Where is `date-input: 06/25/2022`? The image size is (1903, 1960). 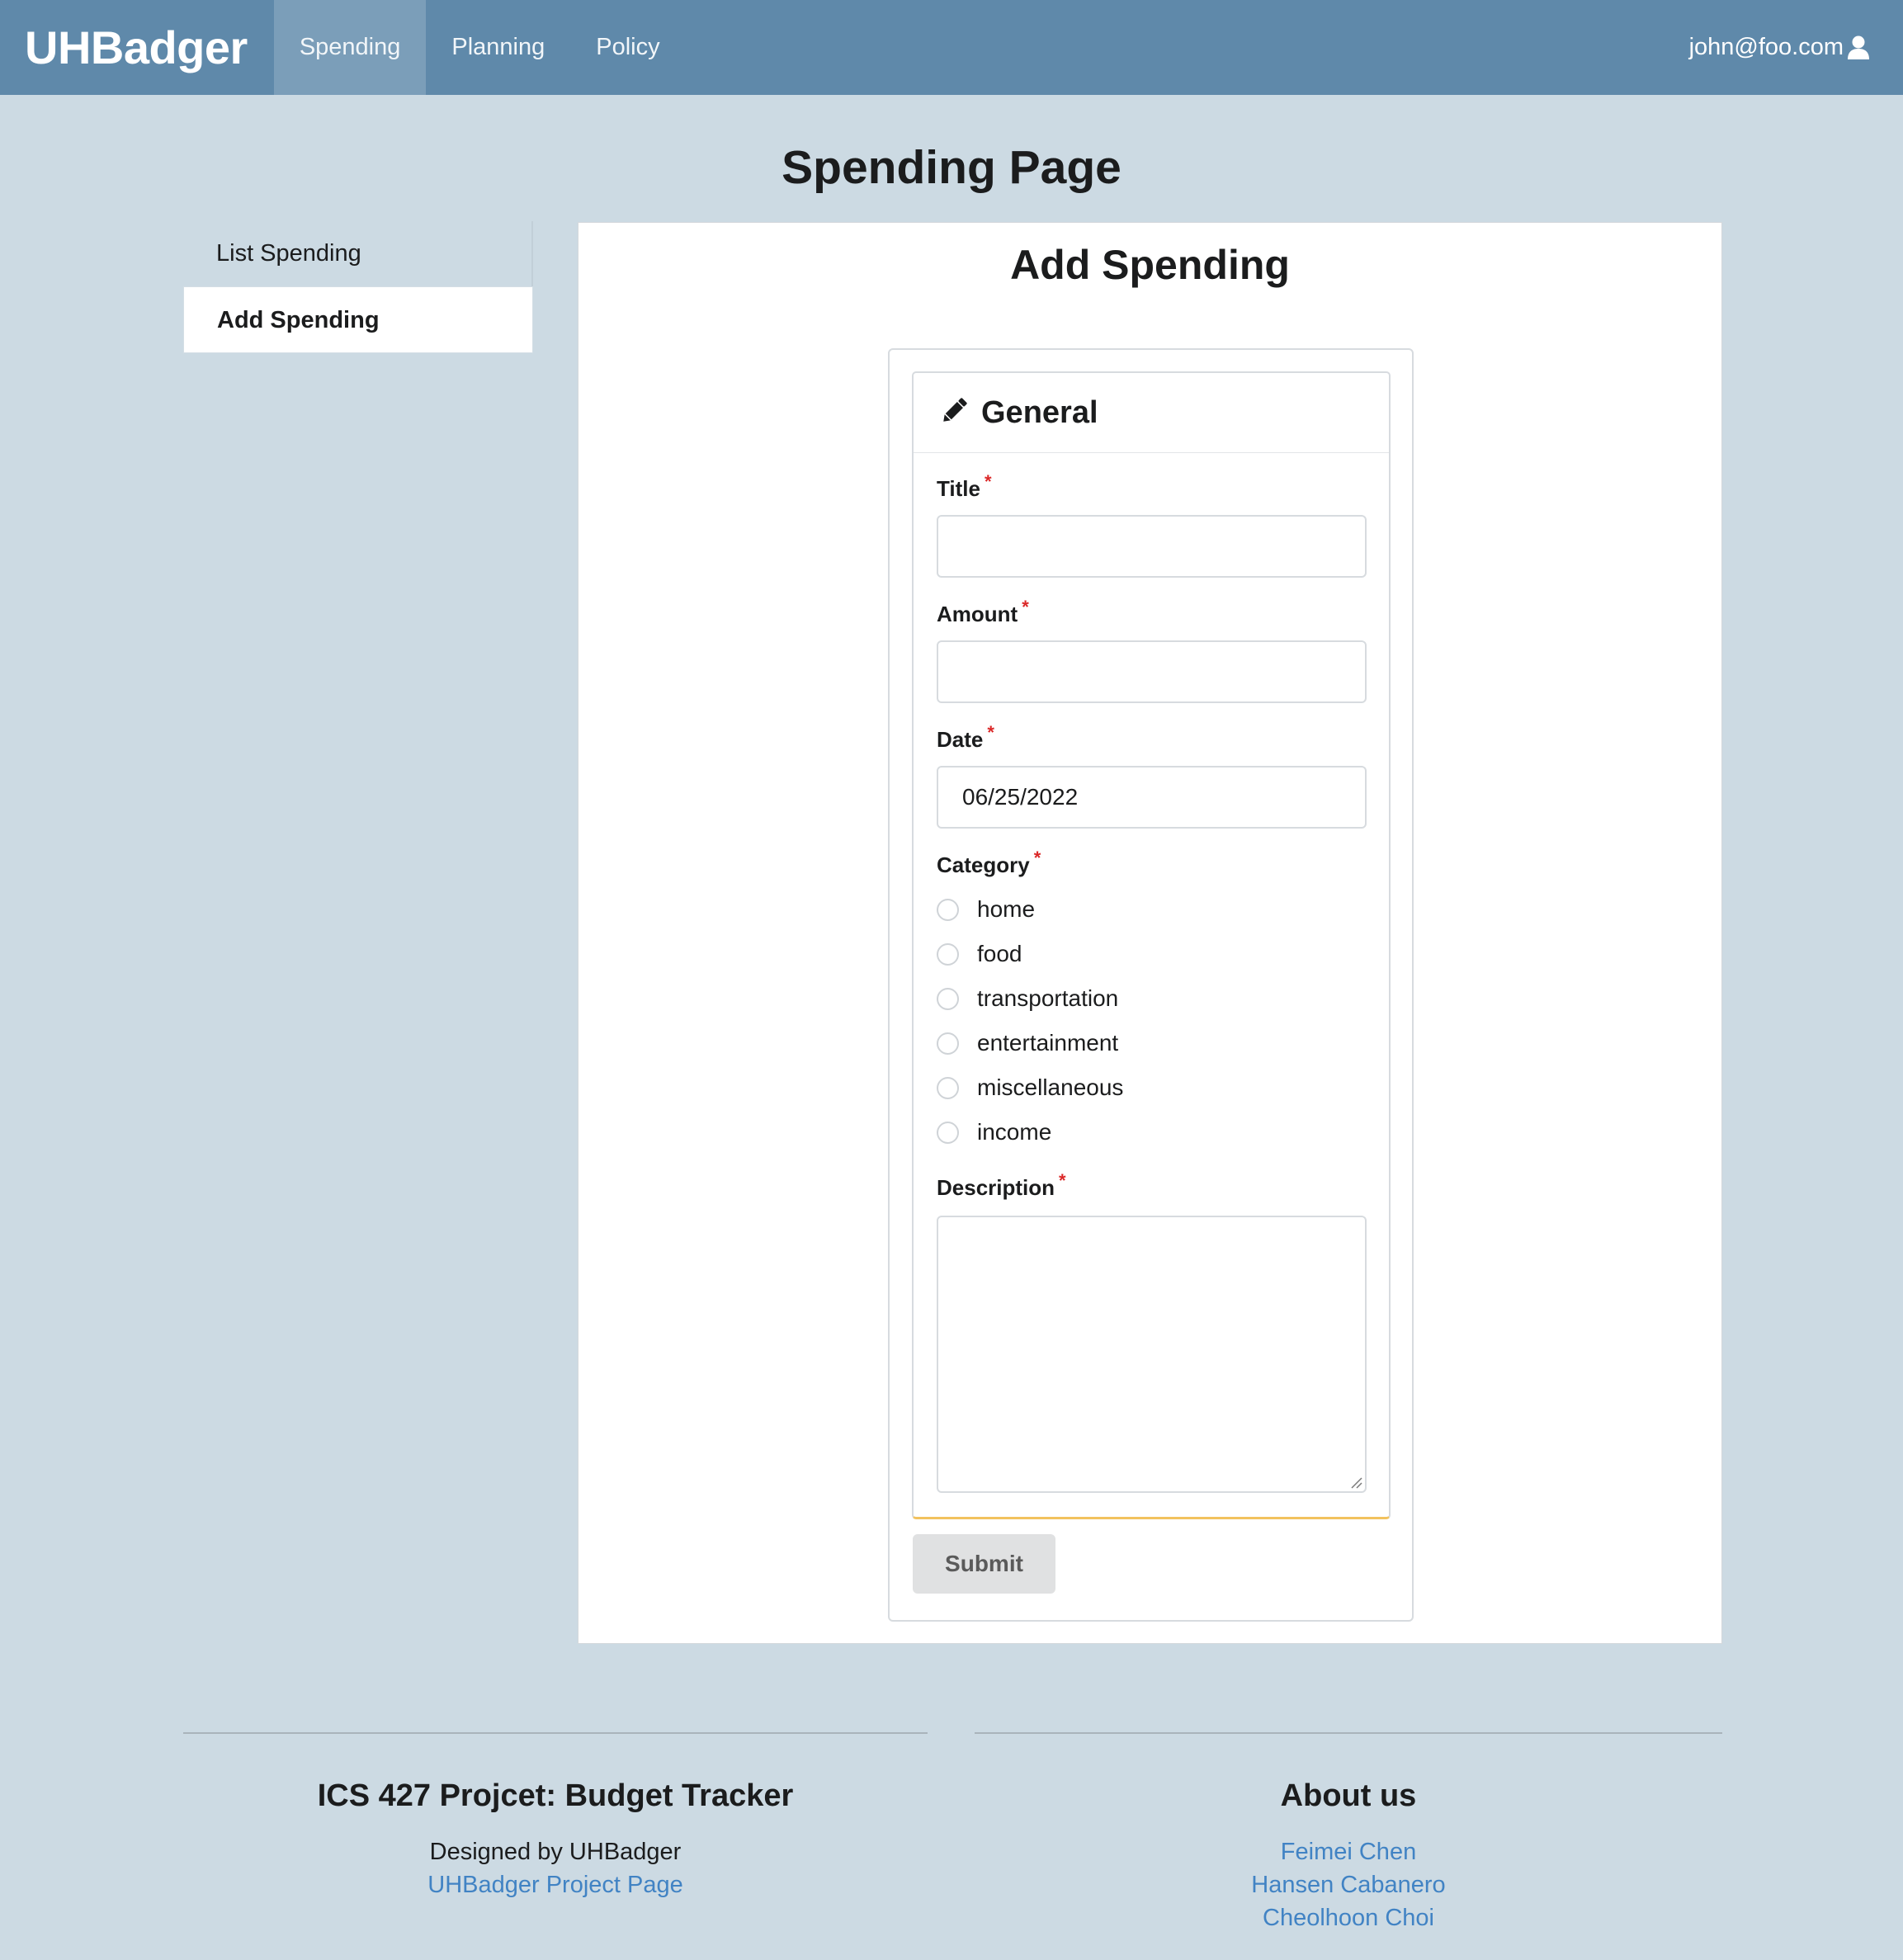
date-input: 06/25/2022 is located at coordinates (1152, 797).